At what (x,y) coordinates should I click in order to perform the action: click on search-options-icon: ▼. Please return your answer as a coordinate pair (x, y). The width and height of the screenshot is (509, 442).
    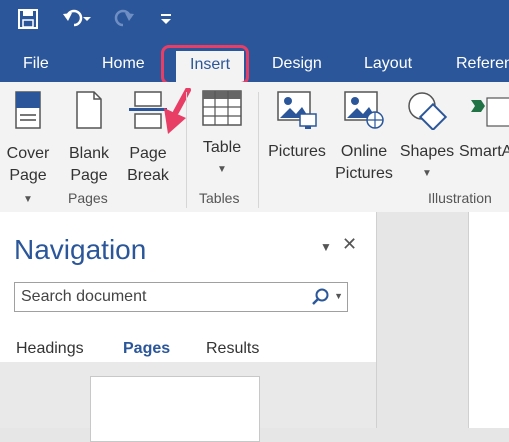
    Looking at the image, I should click on (338, 296).